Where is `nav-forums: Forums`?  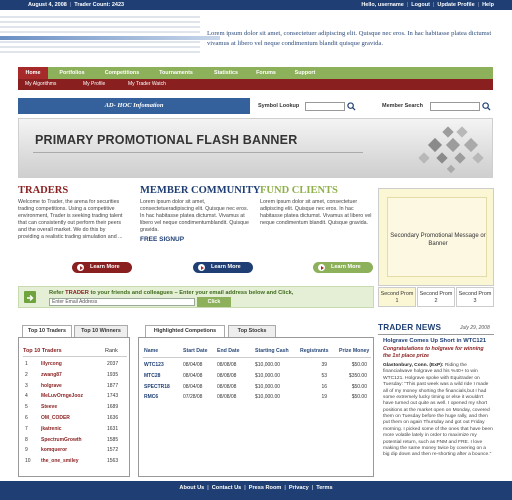
nav-forums: Forums is located at coordinates (266, 73).